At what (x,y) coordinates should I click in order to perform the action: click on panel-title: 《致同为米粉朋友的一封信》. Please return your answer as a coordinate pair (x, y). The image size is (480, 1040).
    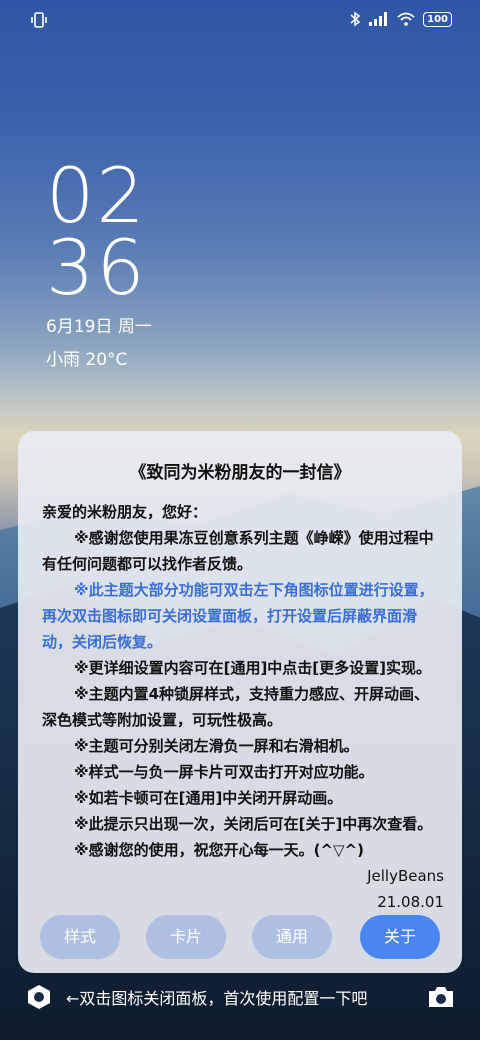
    Looking at the image, I should click on (240, 473).